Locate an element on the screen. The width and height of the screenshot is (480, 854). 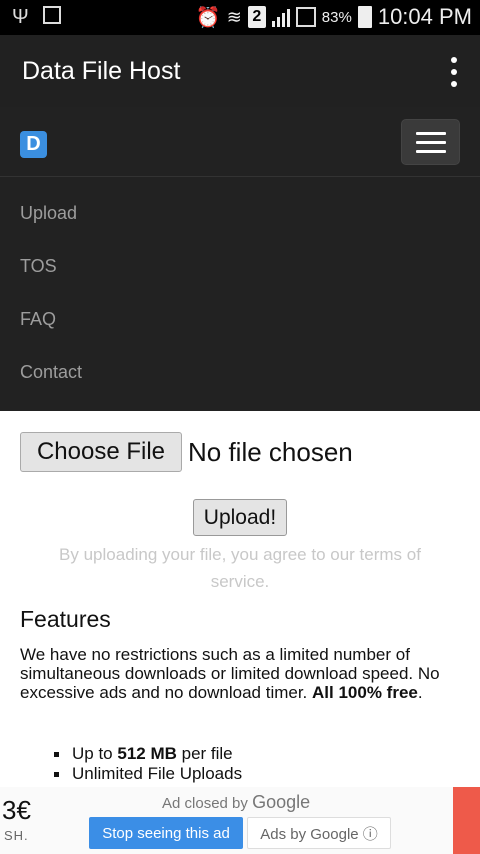
status-left-icons: Ψ is located at coordinates (36, 17).